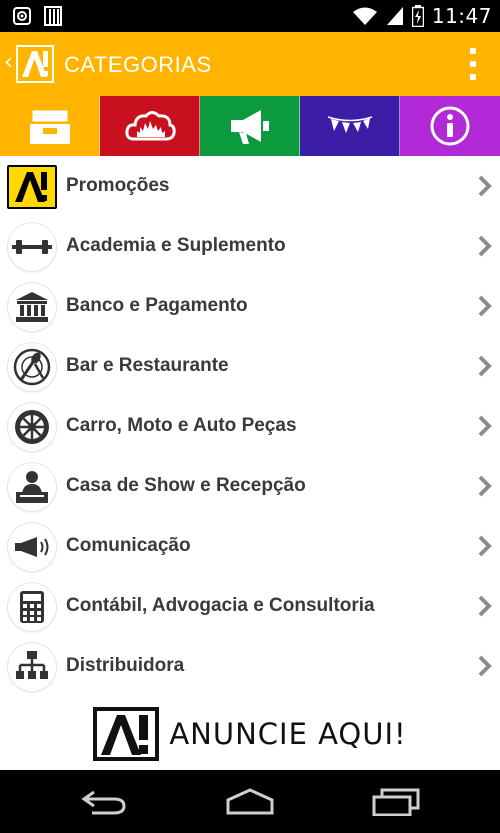  What do you see at coordinates (461, 16) in the screenshot?
I see `clock: 11:47` at bounding box center [461, 16].